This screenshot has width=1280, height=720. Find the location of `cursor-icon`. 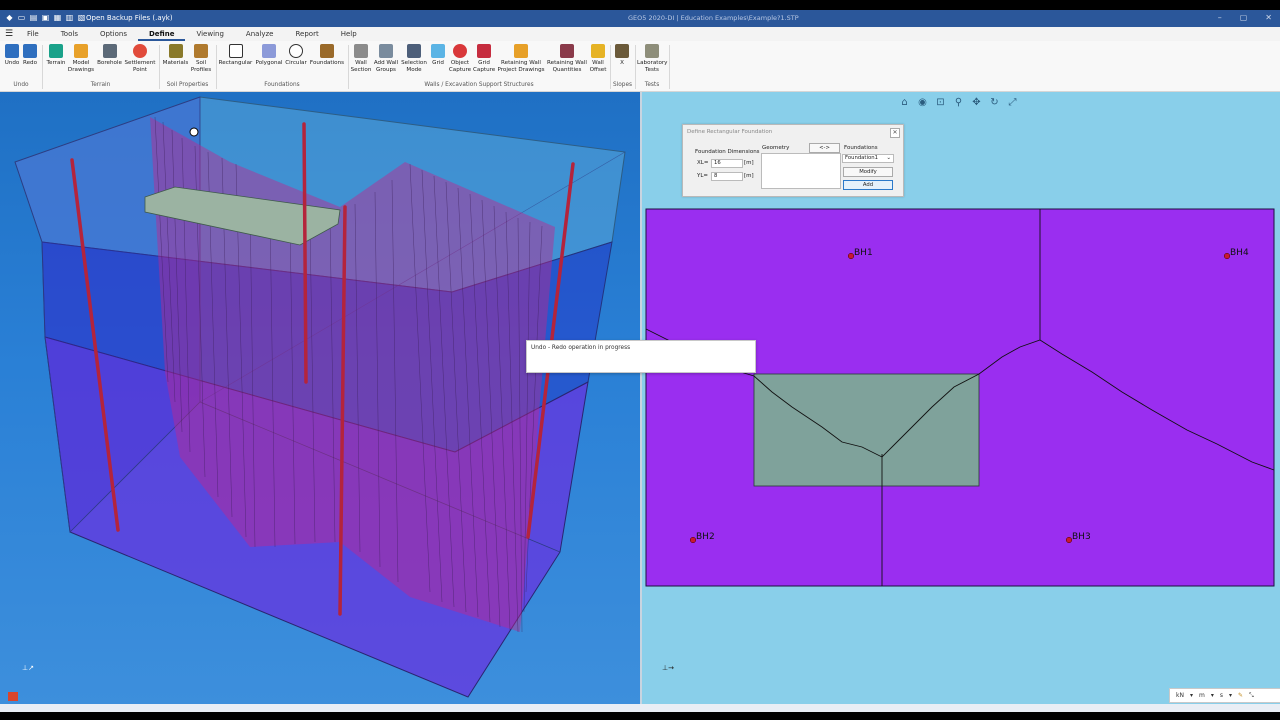

cursor-icon is located at coordinates (414, 51).